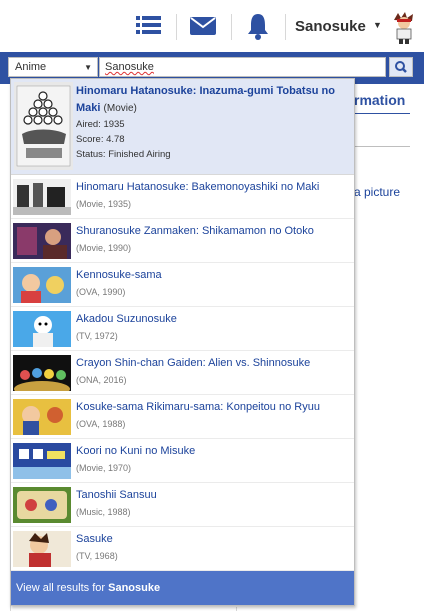 The width and height of the screenshot is (424, 611). I want to click on result-meta: (ONA, 2016), so click(101, 380).